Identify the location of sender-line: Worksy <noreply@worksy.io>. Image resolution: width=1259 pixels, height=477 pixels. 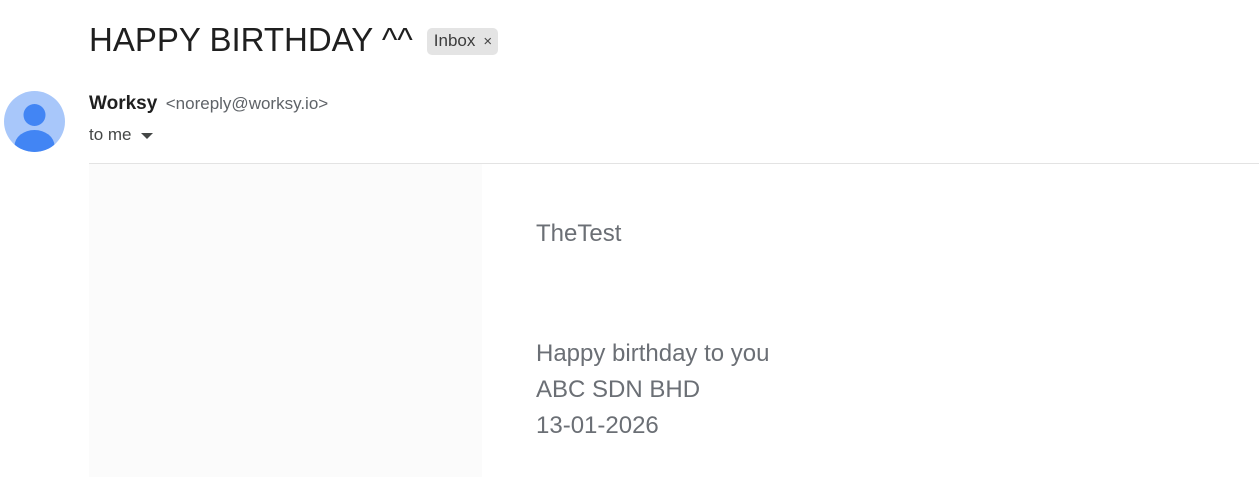
(208, 104).